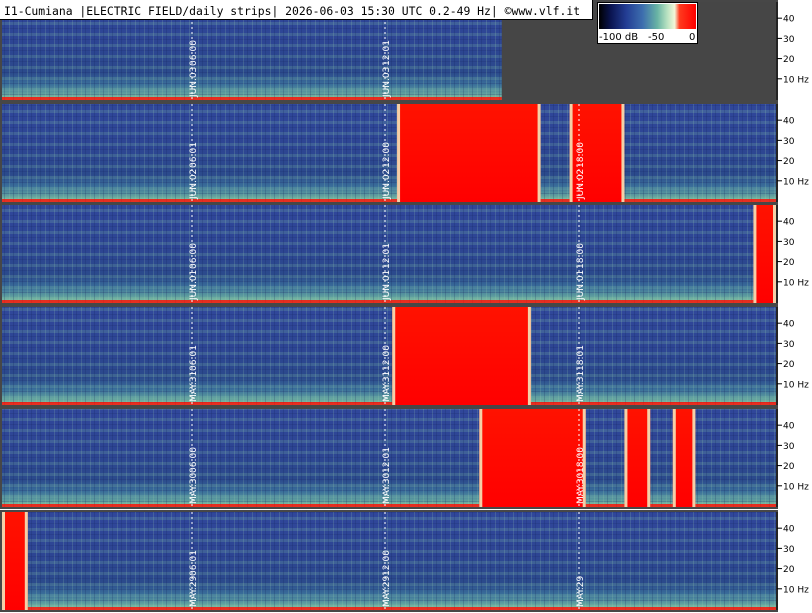  Describe the element at coordinates (252, 98) in the screenshot. I see `lf-noise-floor` at that location.